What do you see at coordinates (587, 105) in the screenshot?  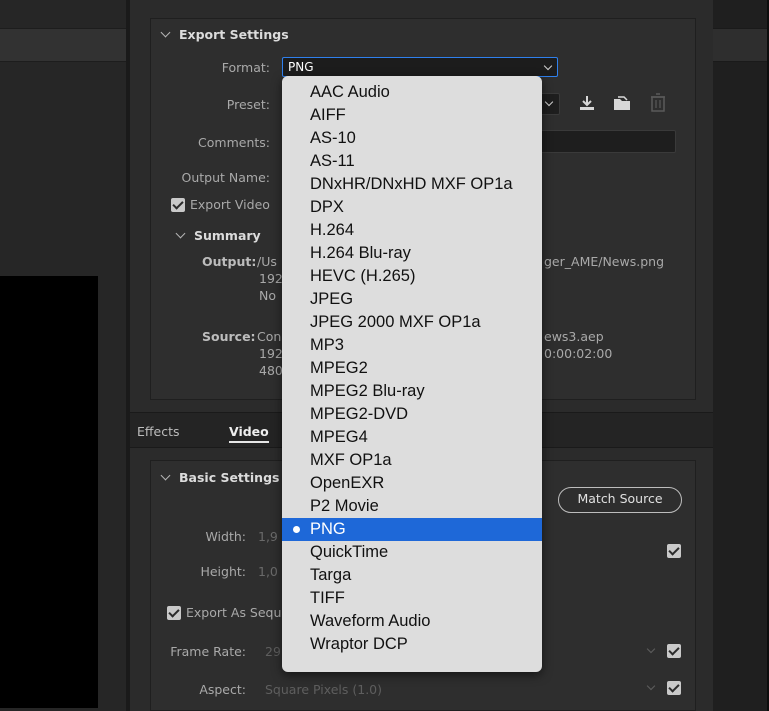 I see `download-icon` at bounding box center [587, 105].